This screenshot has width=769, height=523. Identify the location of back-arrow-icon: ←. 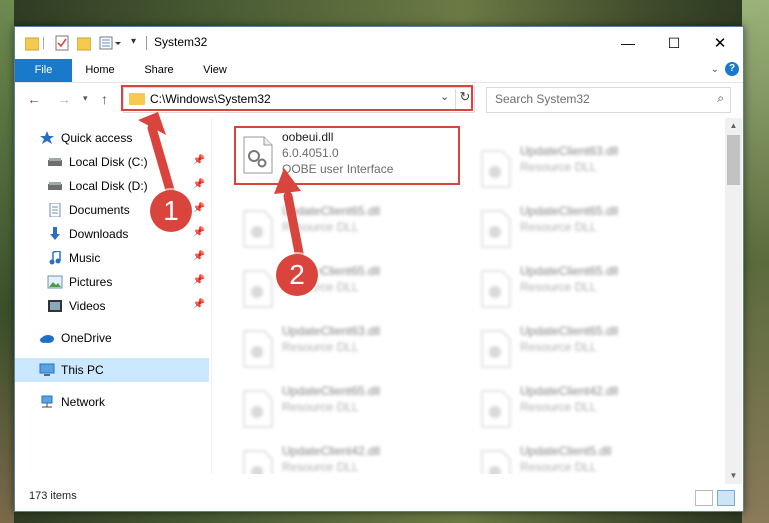
(34, 99).